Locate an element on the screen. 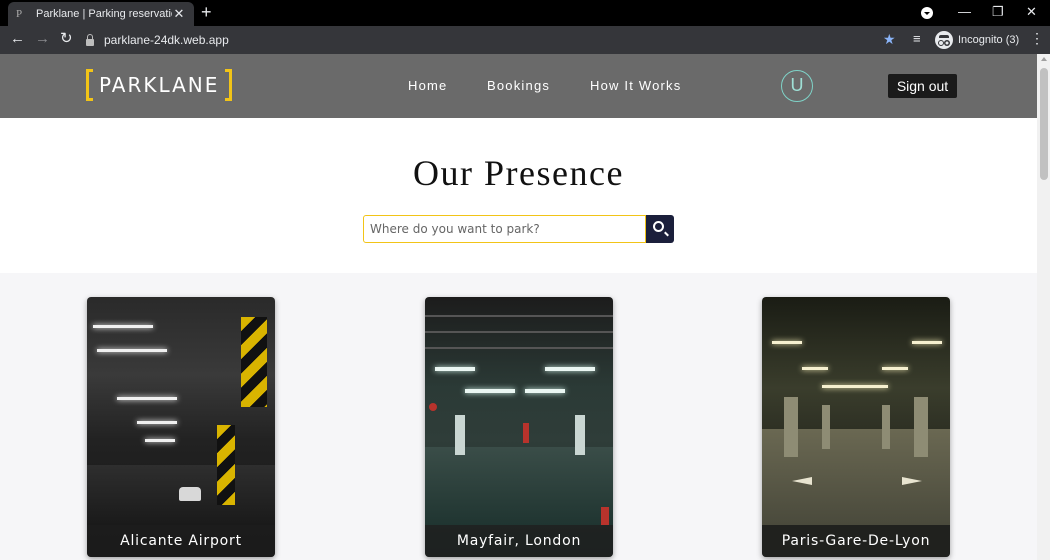 This screenshot has height=560, width=1050. location-card-mayfair: Mayfair, London is located at coordinates (519, 427).